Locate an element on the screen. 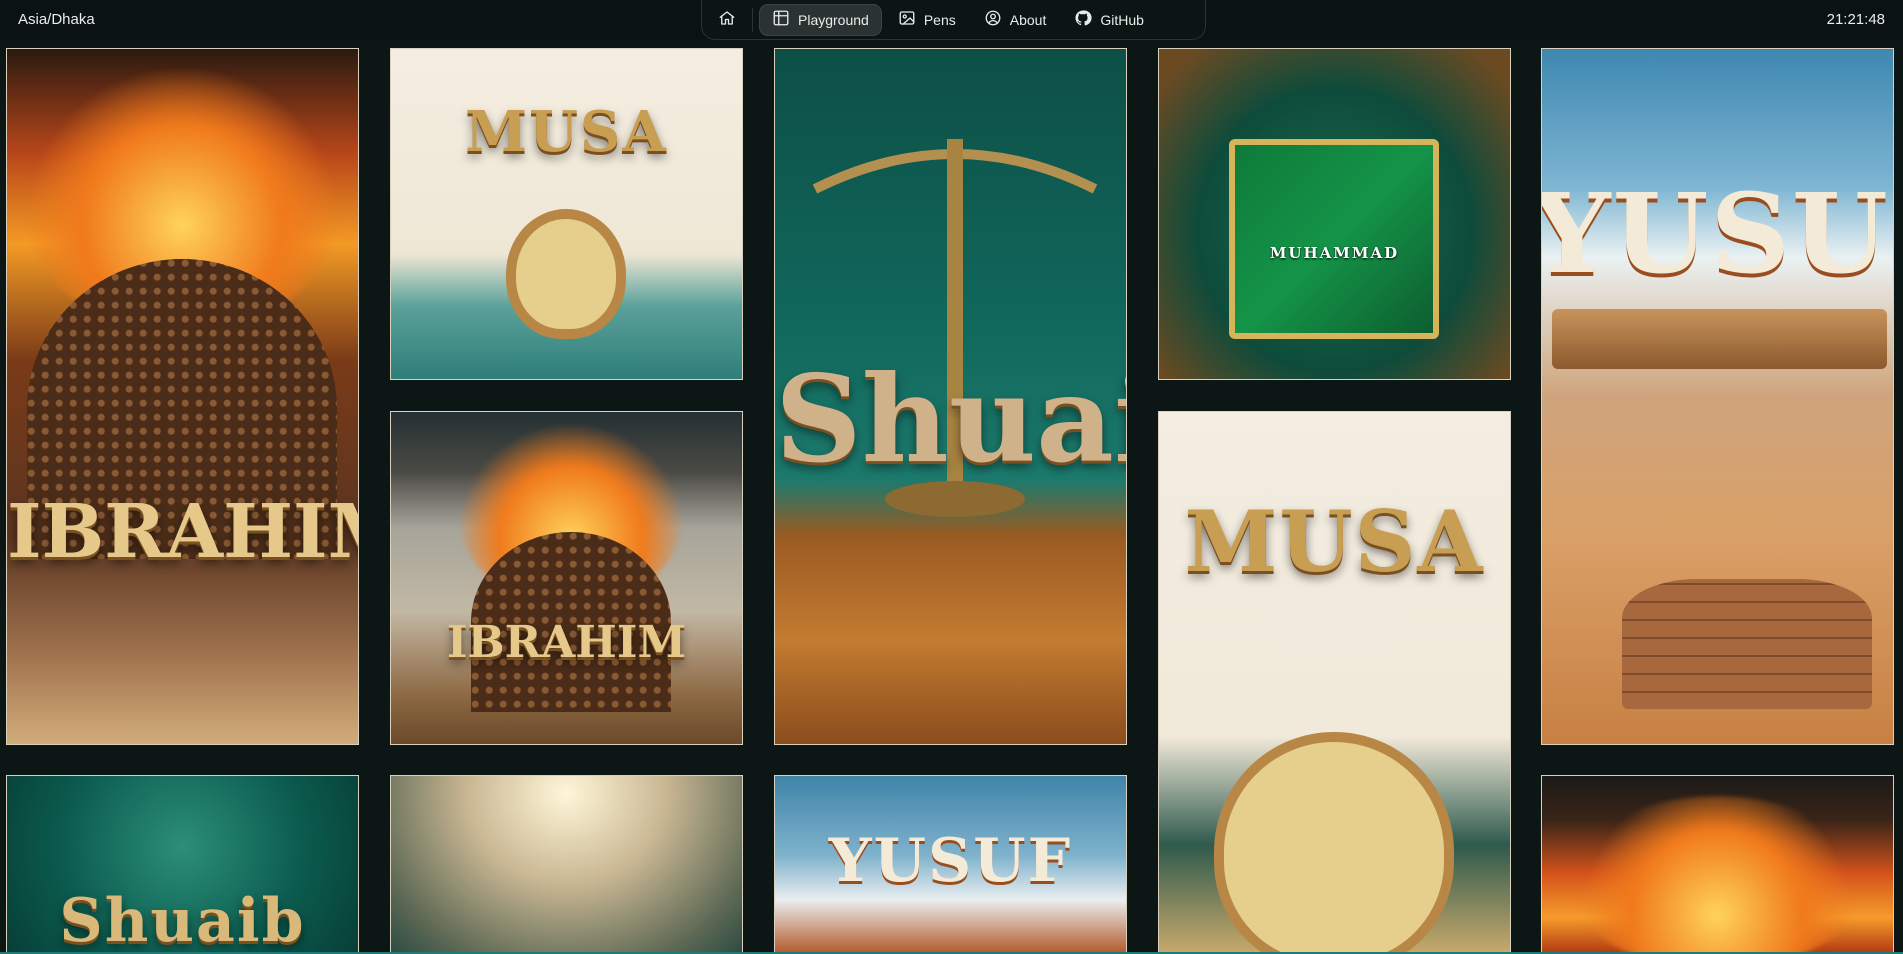 This screenshot has width=1903, height=954. nav-github: GitHub is located at coordinates (1109, 20).